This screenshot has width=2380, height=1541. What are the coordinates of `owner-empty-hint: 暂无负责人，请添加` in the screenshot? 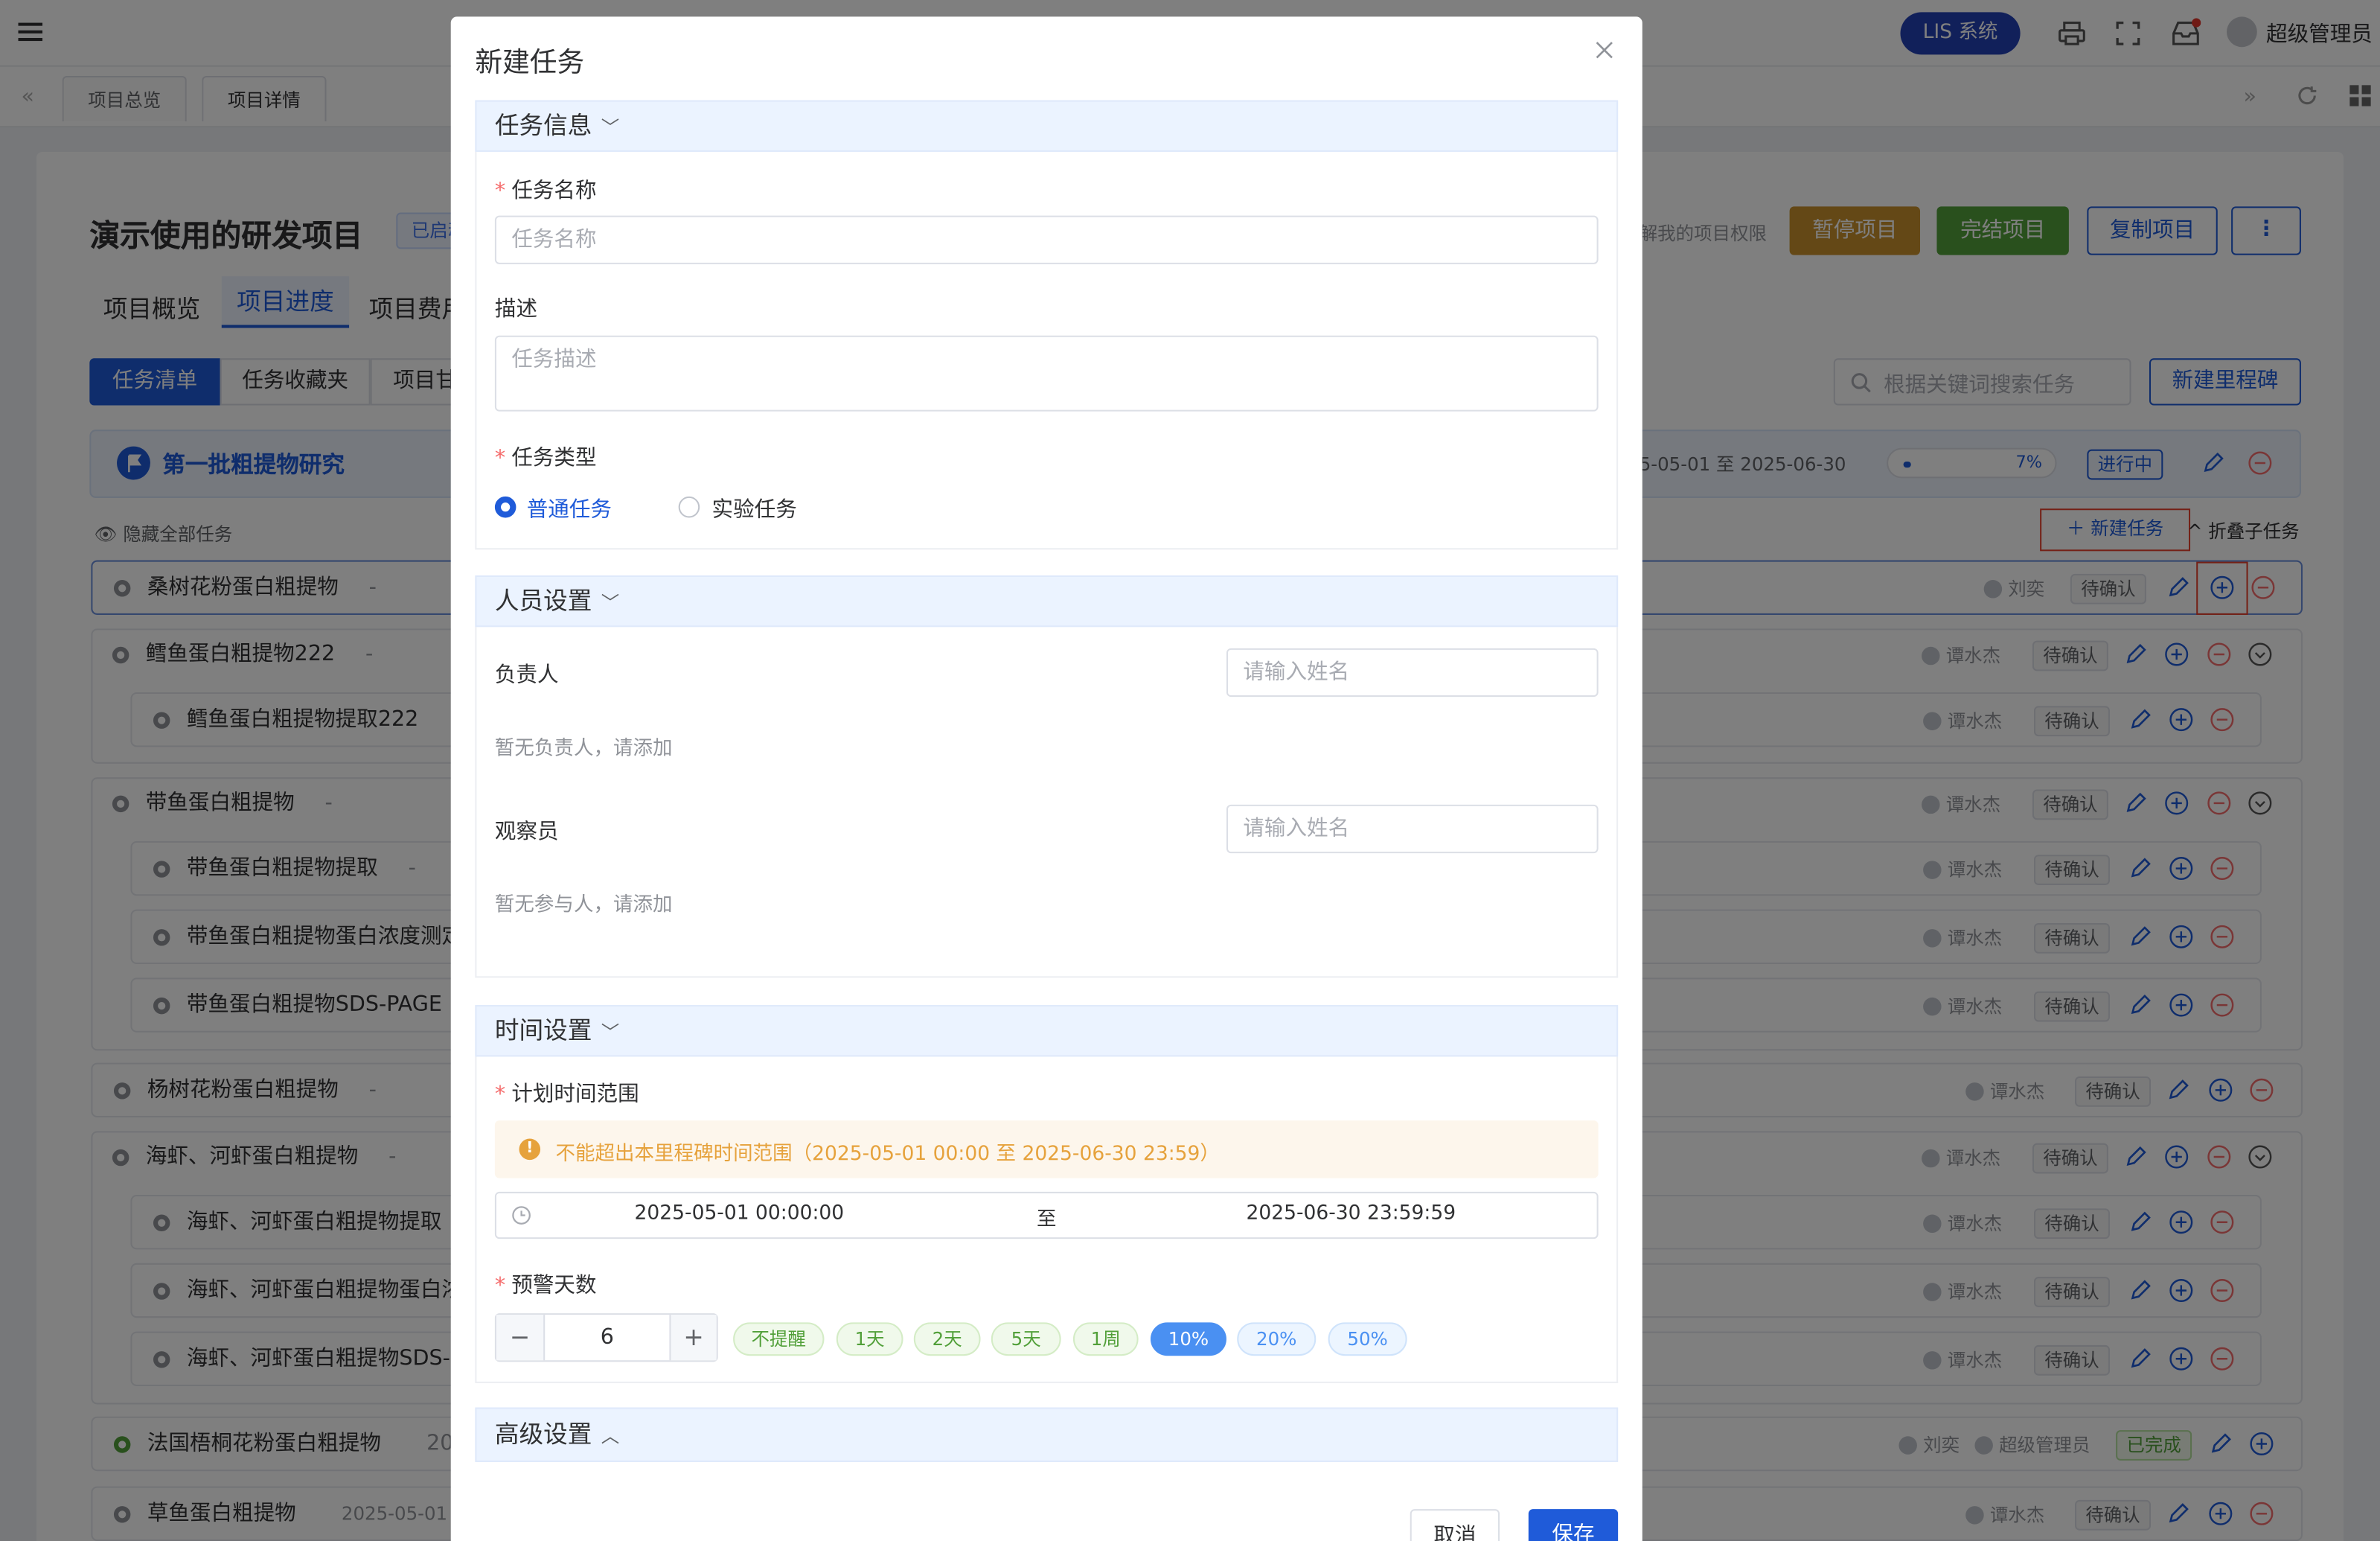 It's located at (583, 750).